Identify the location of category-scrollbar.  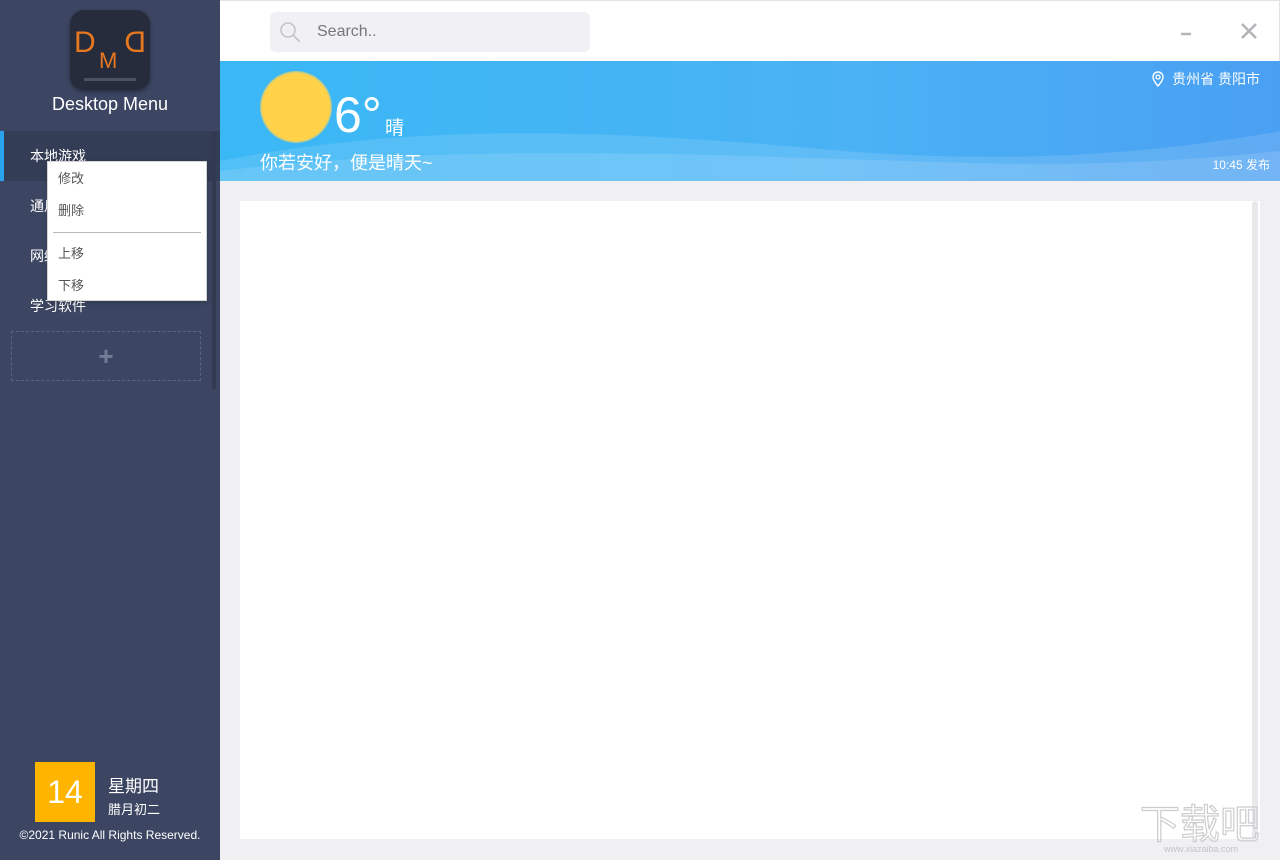
(214, 260).